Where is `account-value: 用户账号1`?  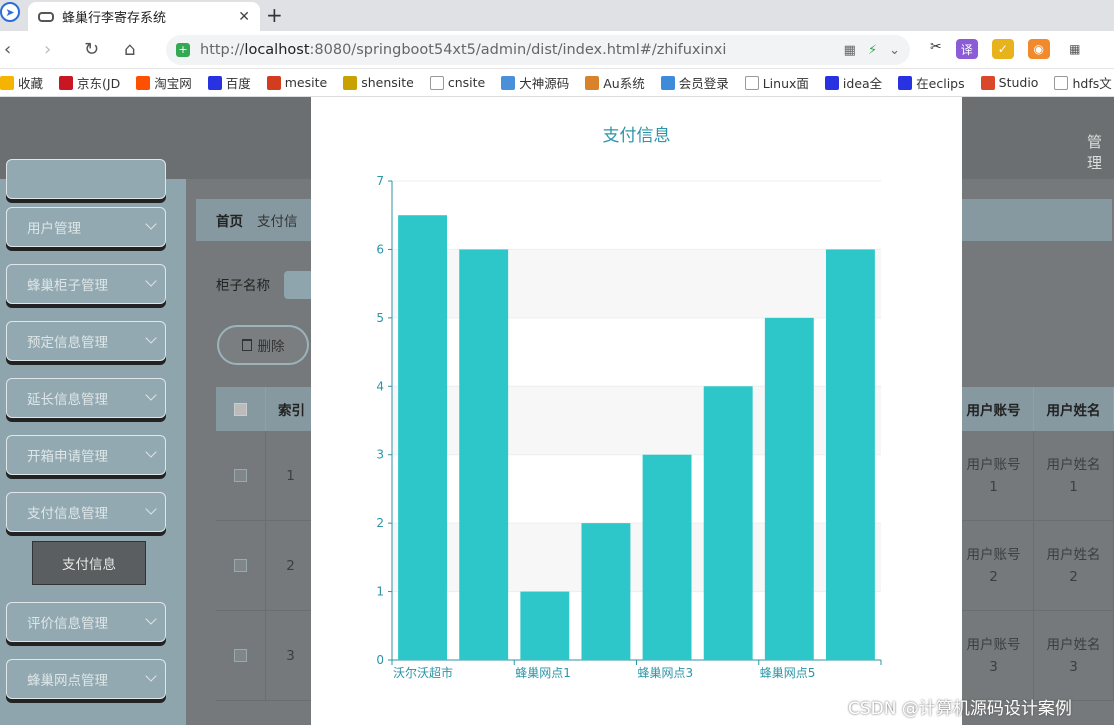 account-value: 用户账号1 is located at coordinates (993, 475).